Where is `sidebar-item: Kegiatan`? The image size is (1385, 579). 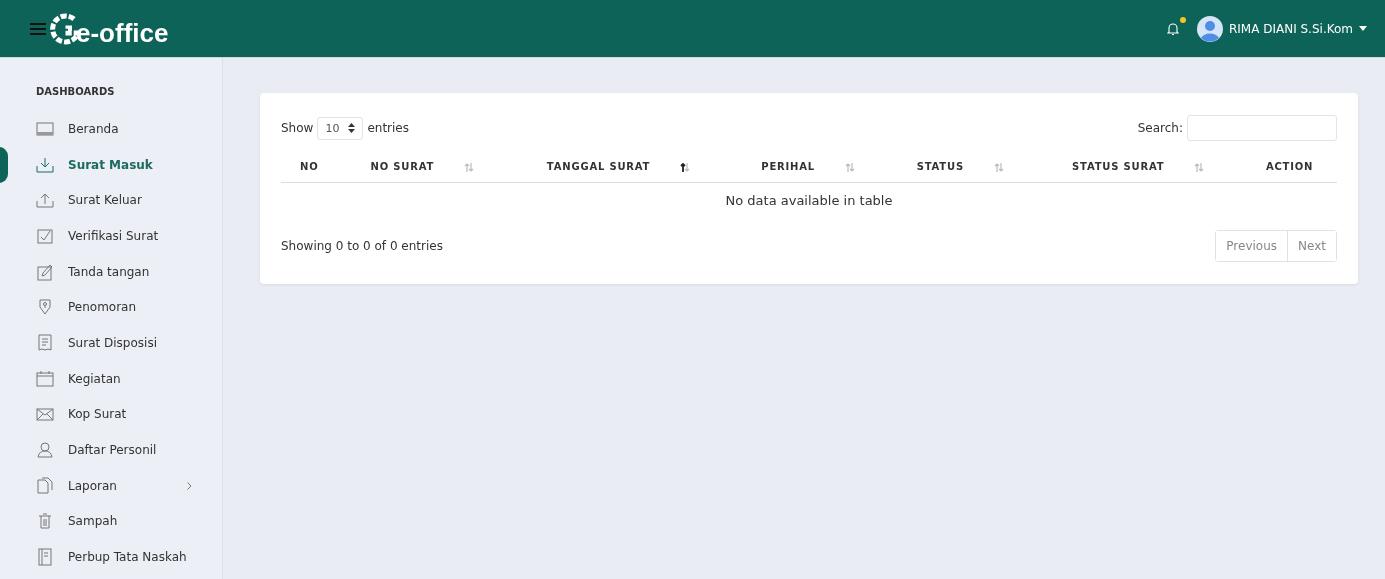
sidebar-item: Kegiatan is located at coordinates (111, 378).